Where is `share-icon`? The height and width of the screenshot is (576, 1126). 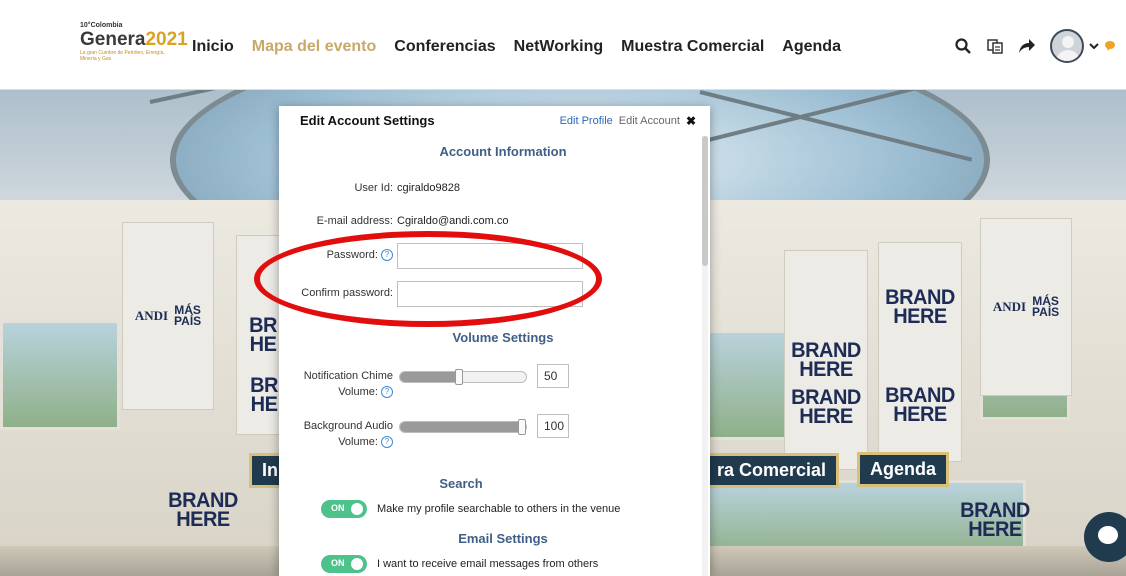 share-icon is located at coordinates (1027, 46).